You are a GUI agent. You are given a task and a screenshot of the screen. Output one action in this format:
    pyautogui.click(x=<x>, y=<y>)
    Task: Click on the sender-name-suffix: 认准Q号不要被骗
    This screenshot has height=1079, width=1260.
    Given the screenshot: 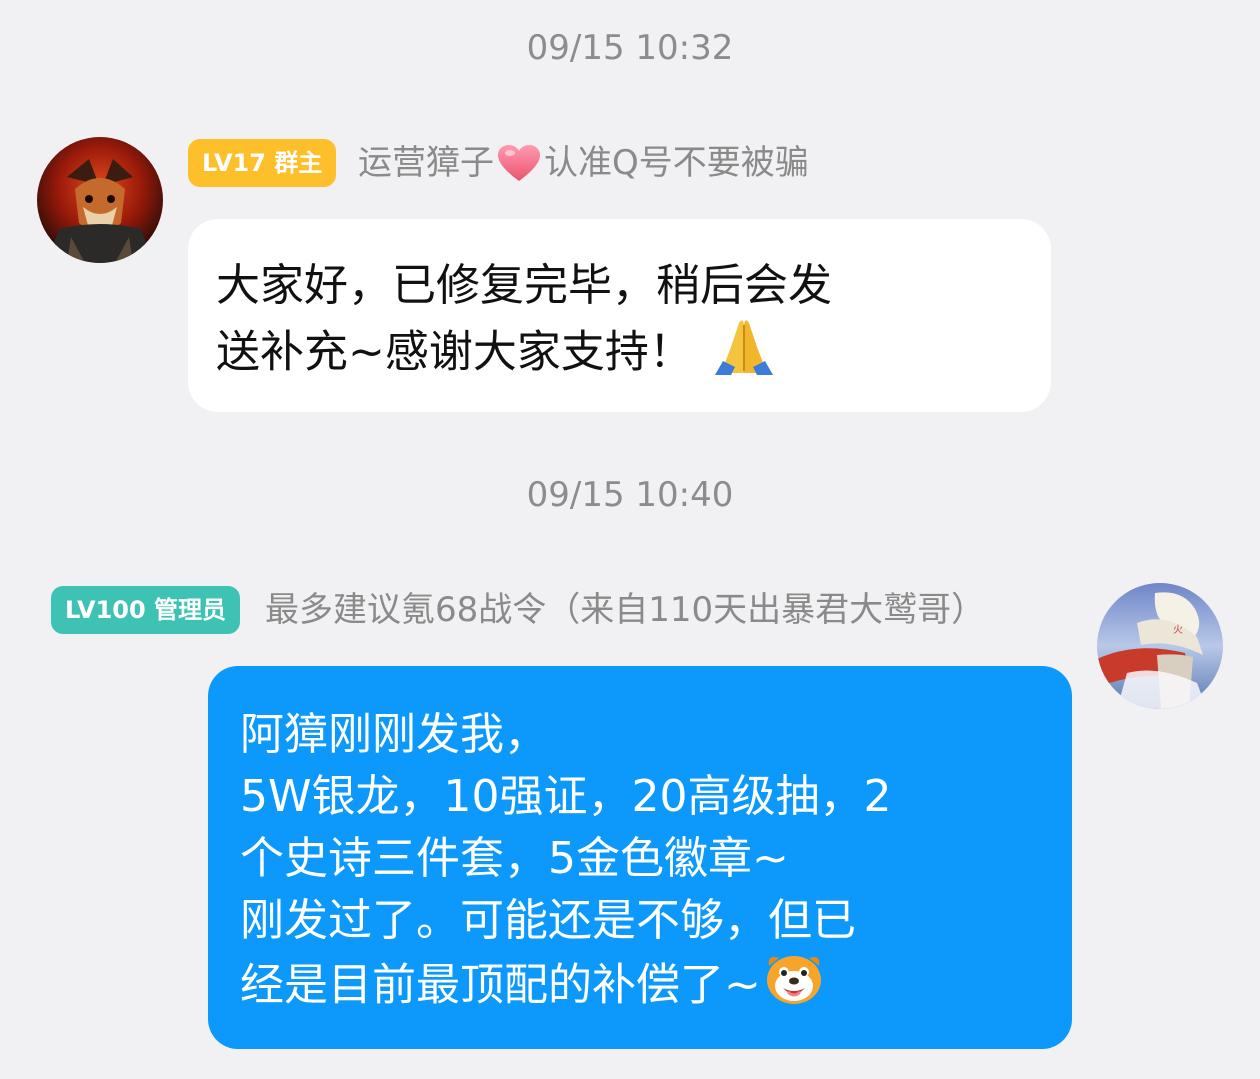 What is the action you would take?
    pyautogui.click(x=676, y=163)
    